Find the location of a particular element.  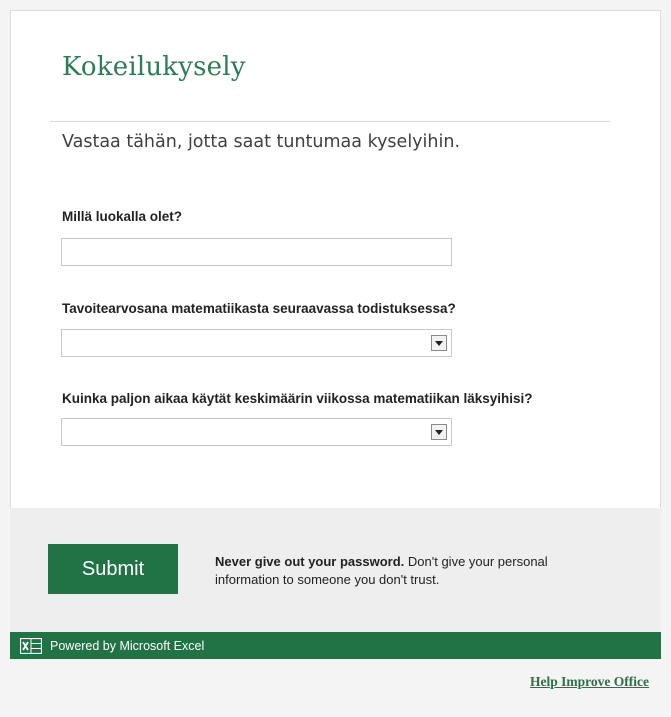

submit-button: Submit is located at coordinates (113, 569).